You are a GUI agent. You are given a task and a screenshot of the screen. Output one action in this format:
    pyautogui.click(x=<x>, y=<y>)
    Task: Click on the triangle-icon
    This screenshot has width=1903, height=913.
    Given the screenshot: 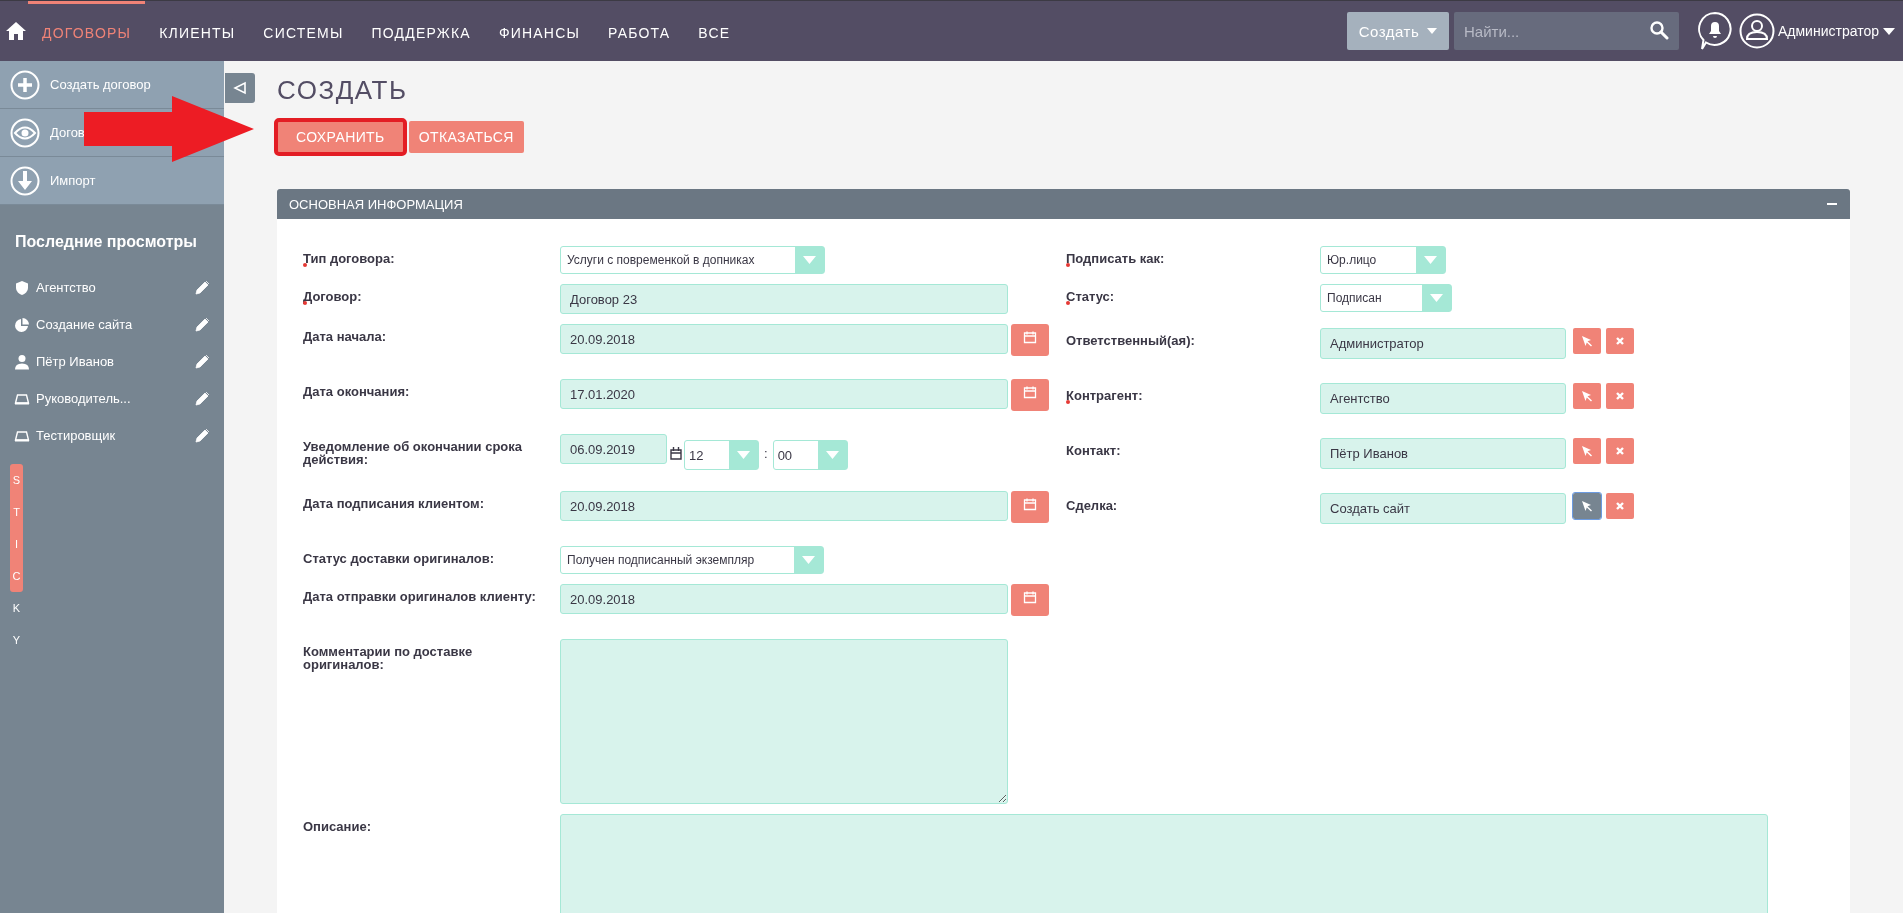 What is the action you would take?
    pyautogui.click(x=240, y=88)
    